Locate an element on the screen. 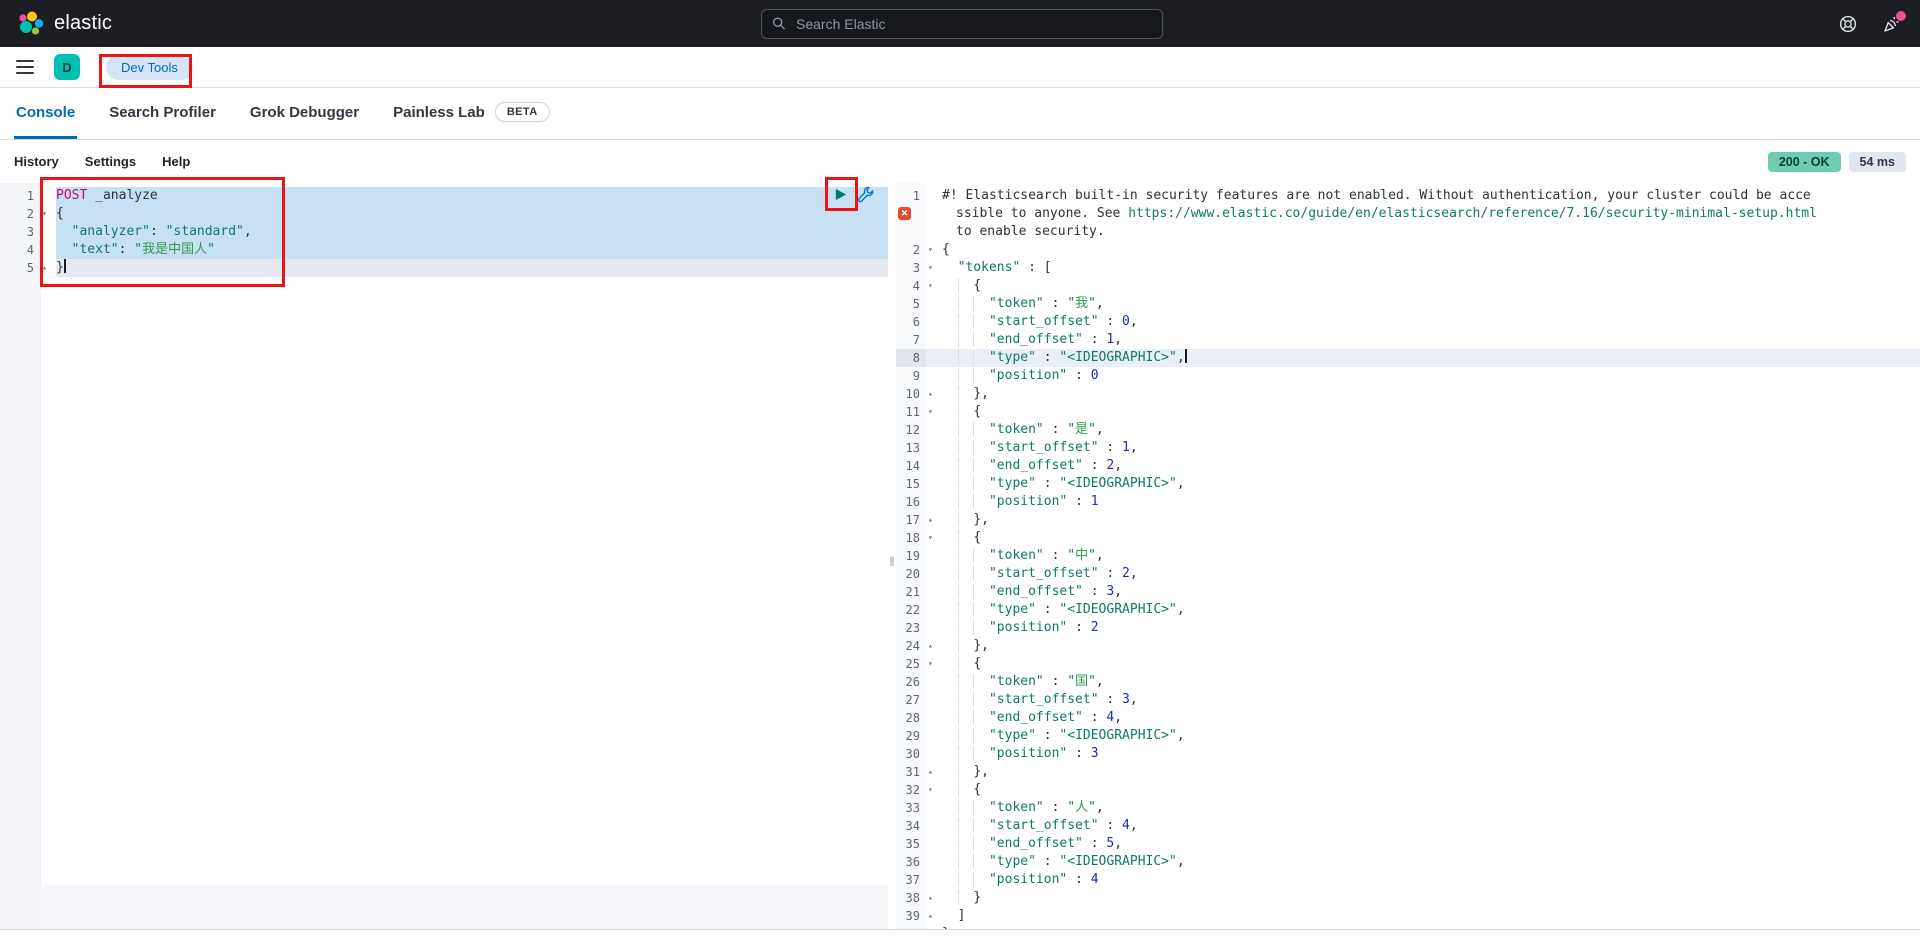  line-number: 30 is located at coordinates (912, 754).